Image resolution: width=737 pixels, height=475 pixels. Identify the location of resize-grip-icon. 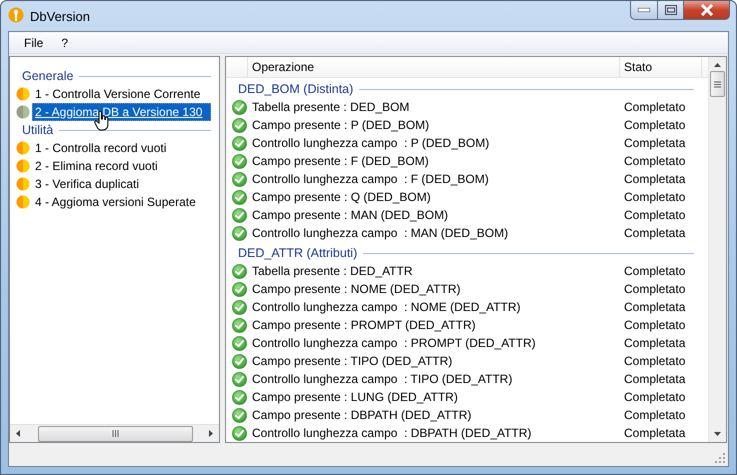
(720, 458).